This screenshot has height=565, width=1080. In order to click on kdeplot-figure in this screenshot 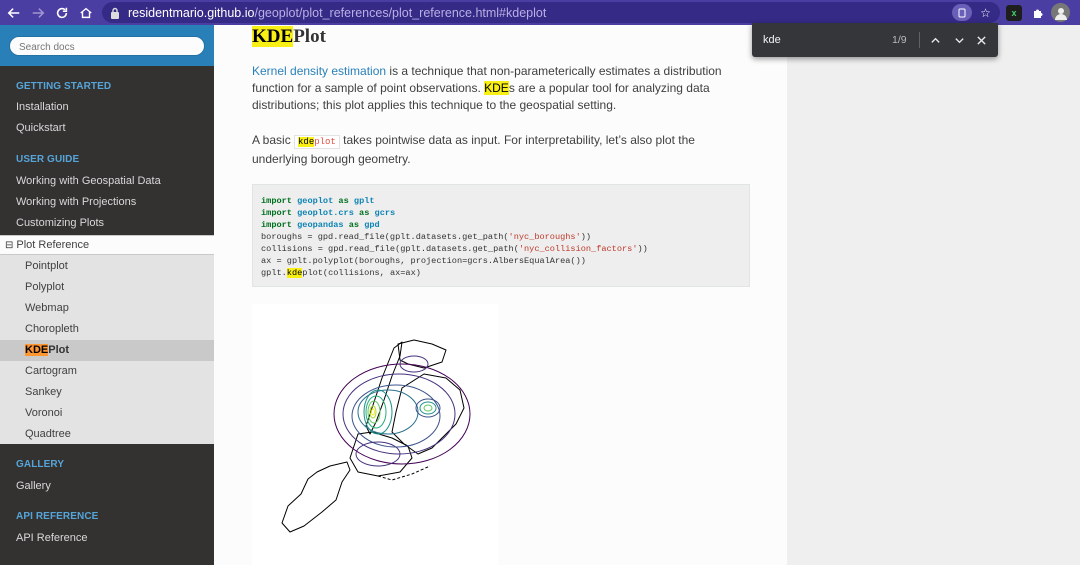, I will do `click(375, 434)`.